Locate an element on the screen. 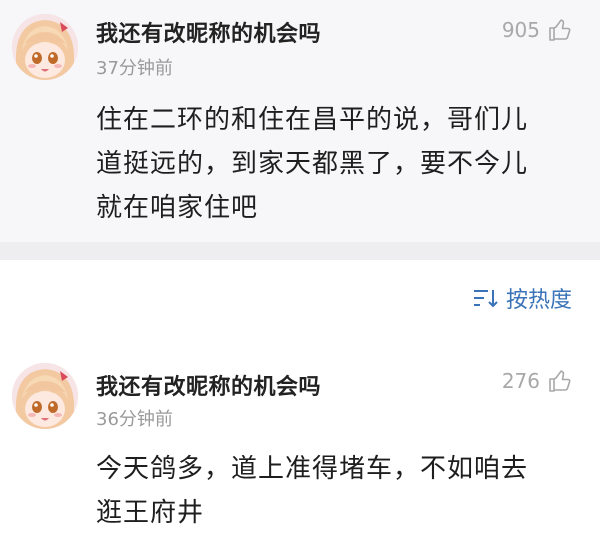 The width and height of the screenshot is (600, 545). comment-line: 今天鸽多，道上准得堵车，不如咱去 is located at coordinates (312, 469).